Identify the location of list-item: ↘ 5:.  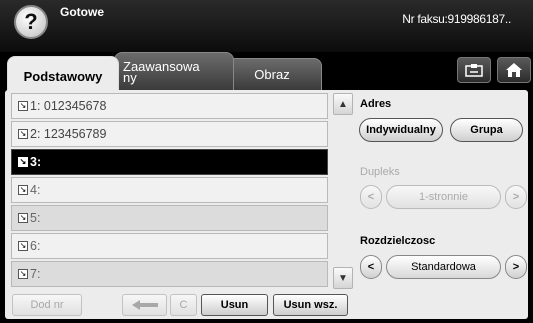
(169, 218).